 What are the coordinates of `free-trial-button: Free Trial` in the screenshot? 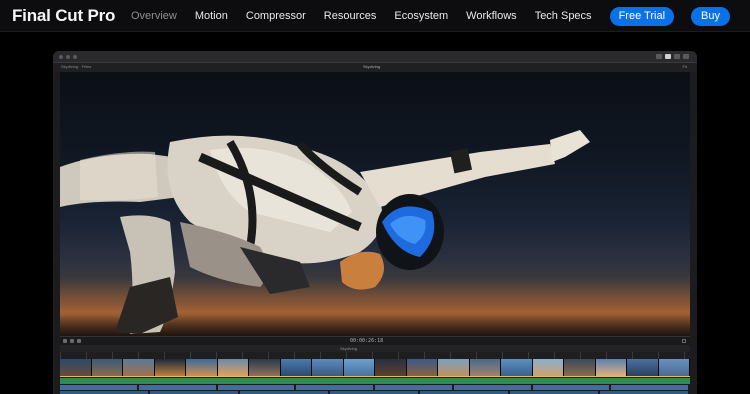 It's located at (642, 16).